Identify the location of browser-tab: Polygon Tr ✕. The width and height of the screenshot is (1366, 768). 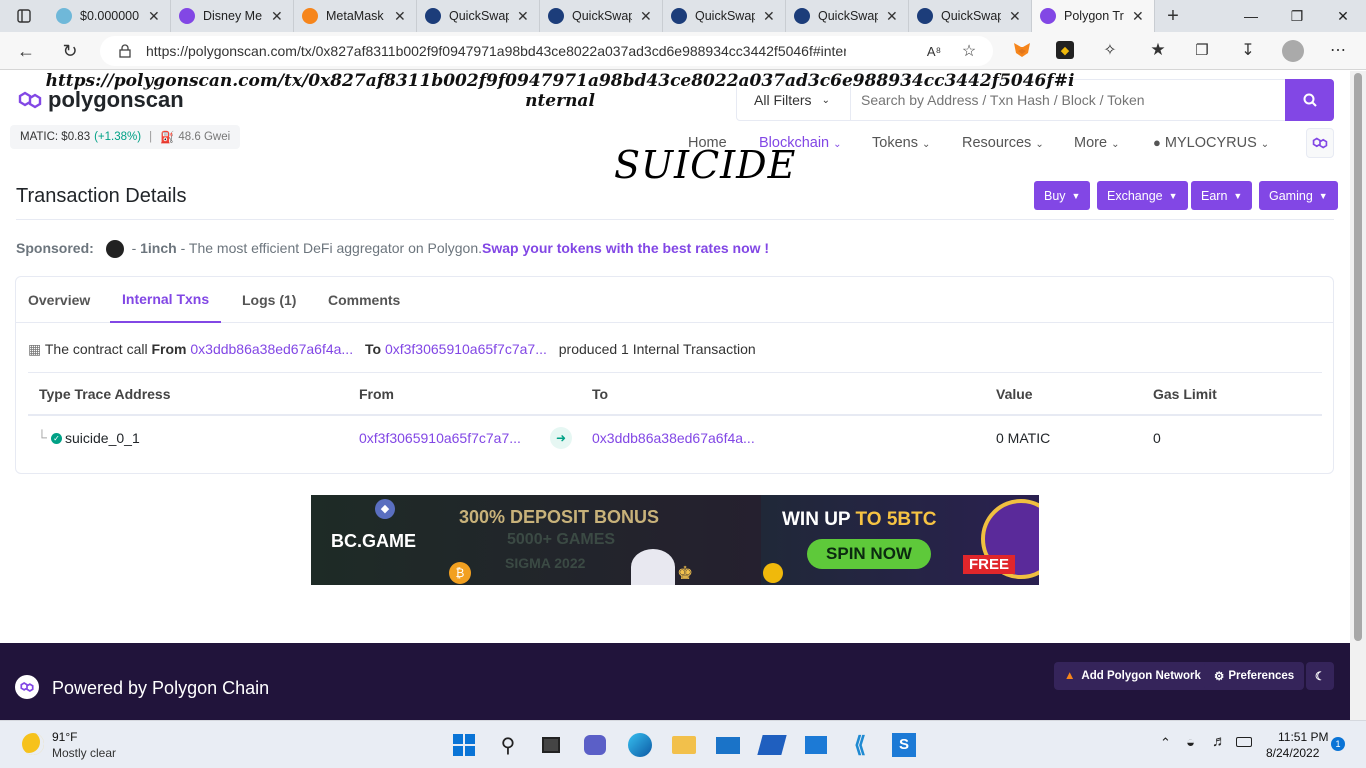
(1093, 16).